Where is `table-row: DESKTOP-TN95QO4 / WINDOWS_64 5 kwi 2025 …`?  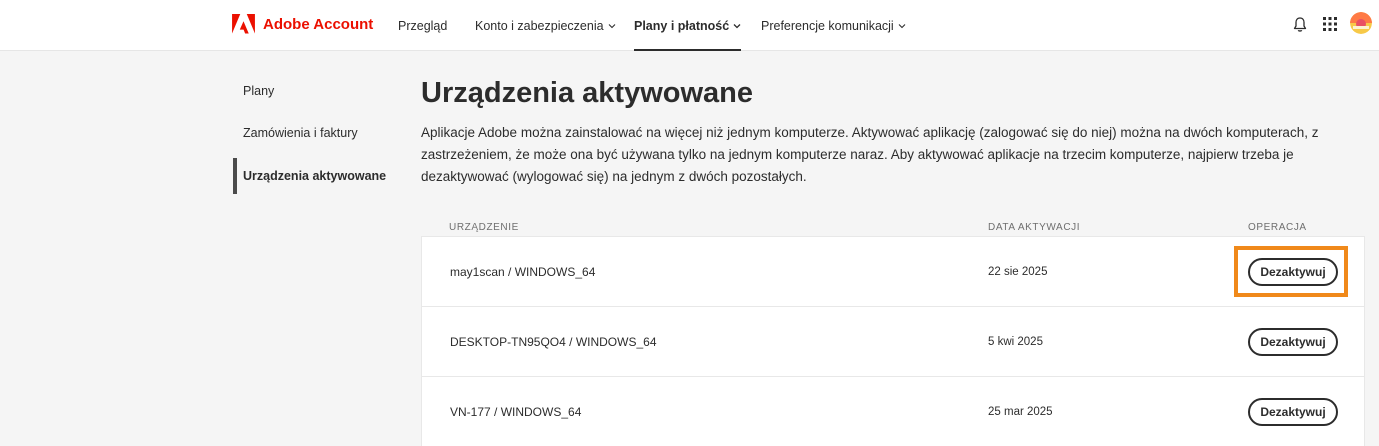 table-row: DESKTOP-TN95QO4 / WINDOWS_64 5 kwi 2025 … is located at coordinates (893, 342).